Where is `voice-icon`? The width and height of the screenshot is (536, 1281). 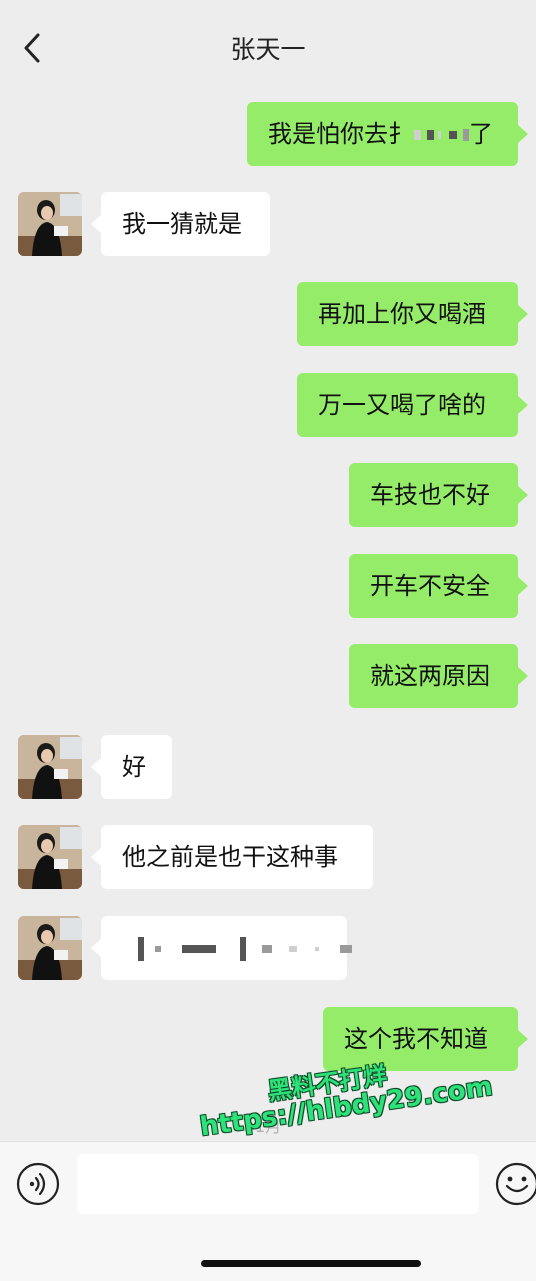
voice-icon is located at coordinates (38, 1184).